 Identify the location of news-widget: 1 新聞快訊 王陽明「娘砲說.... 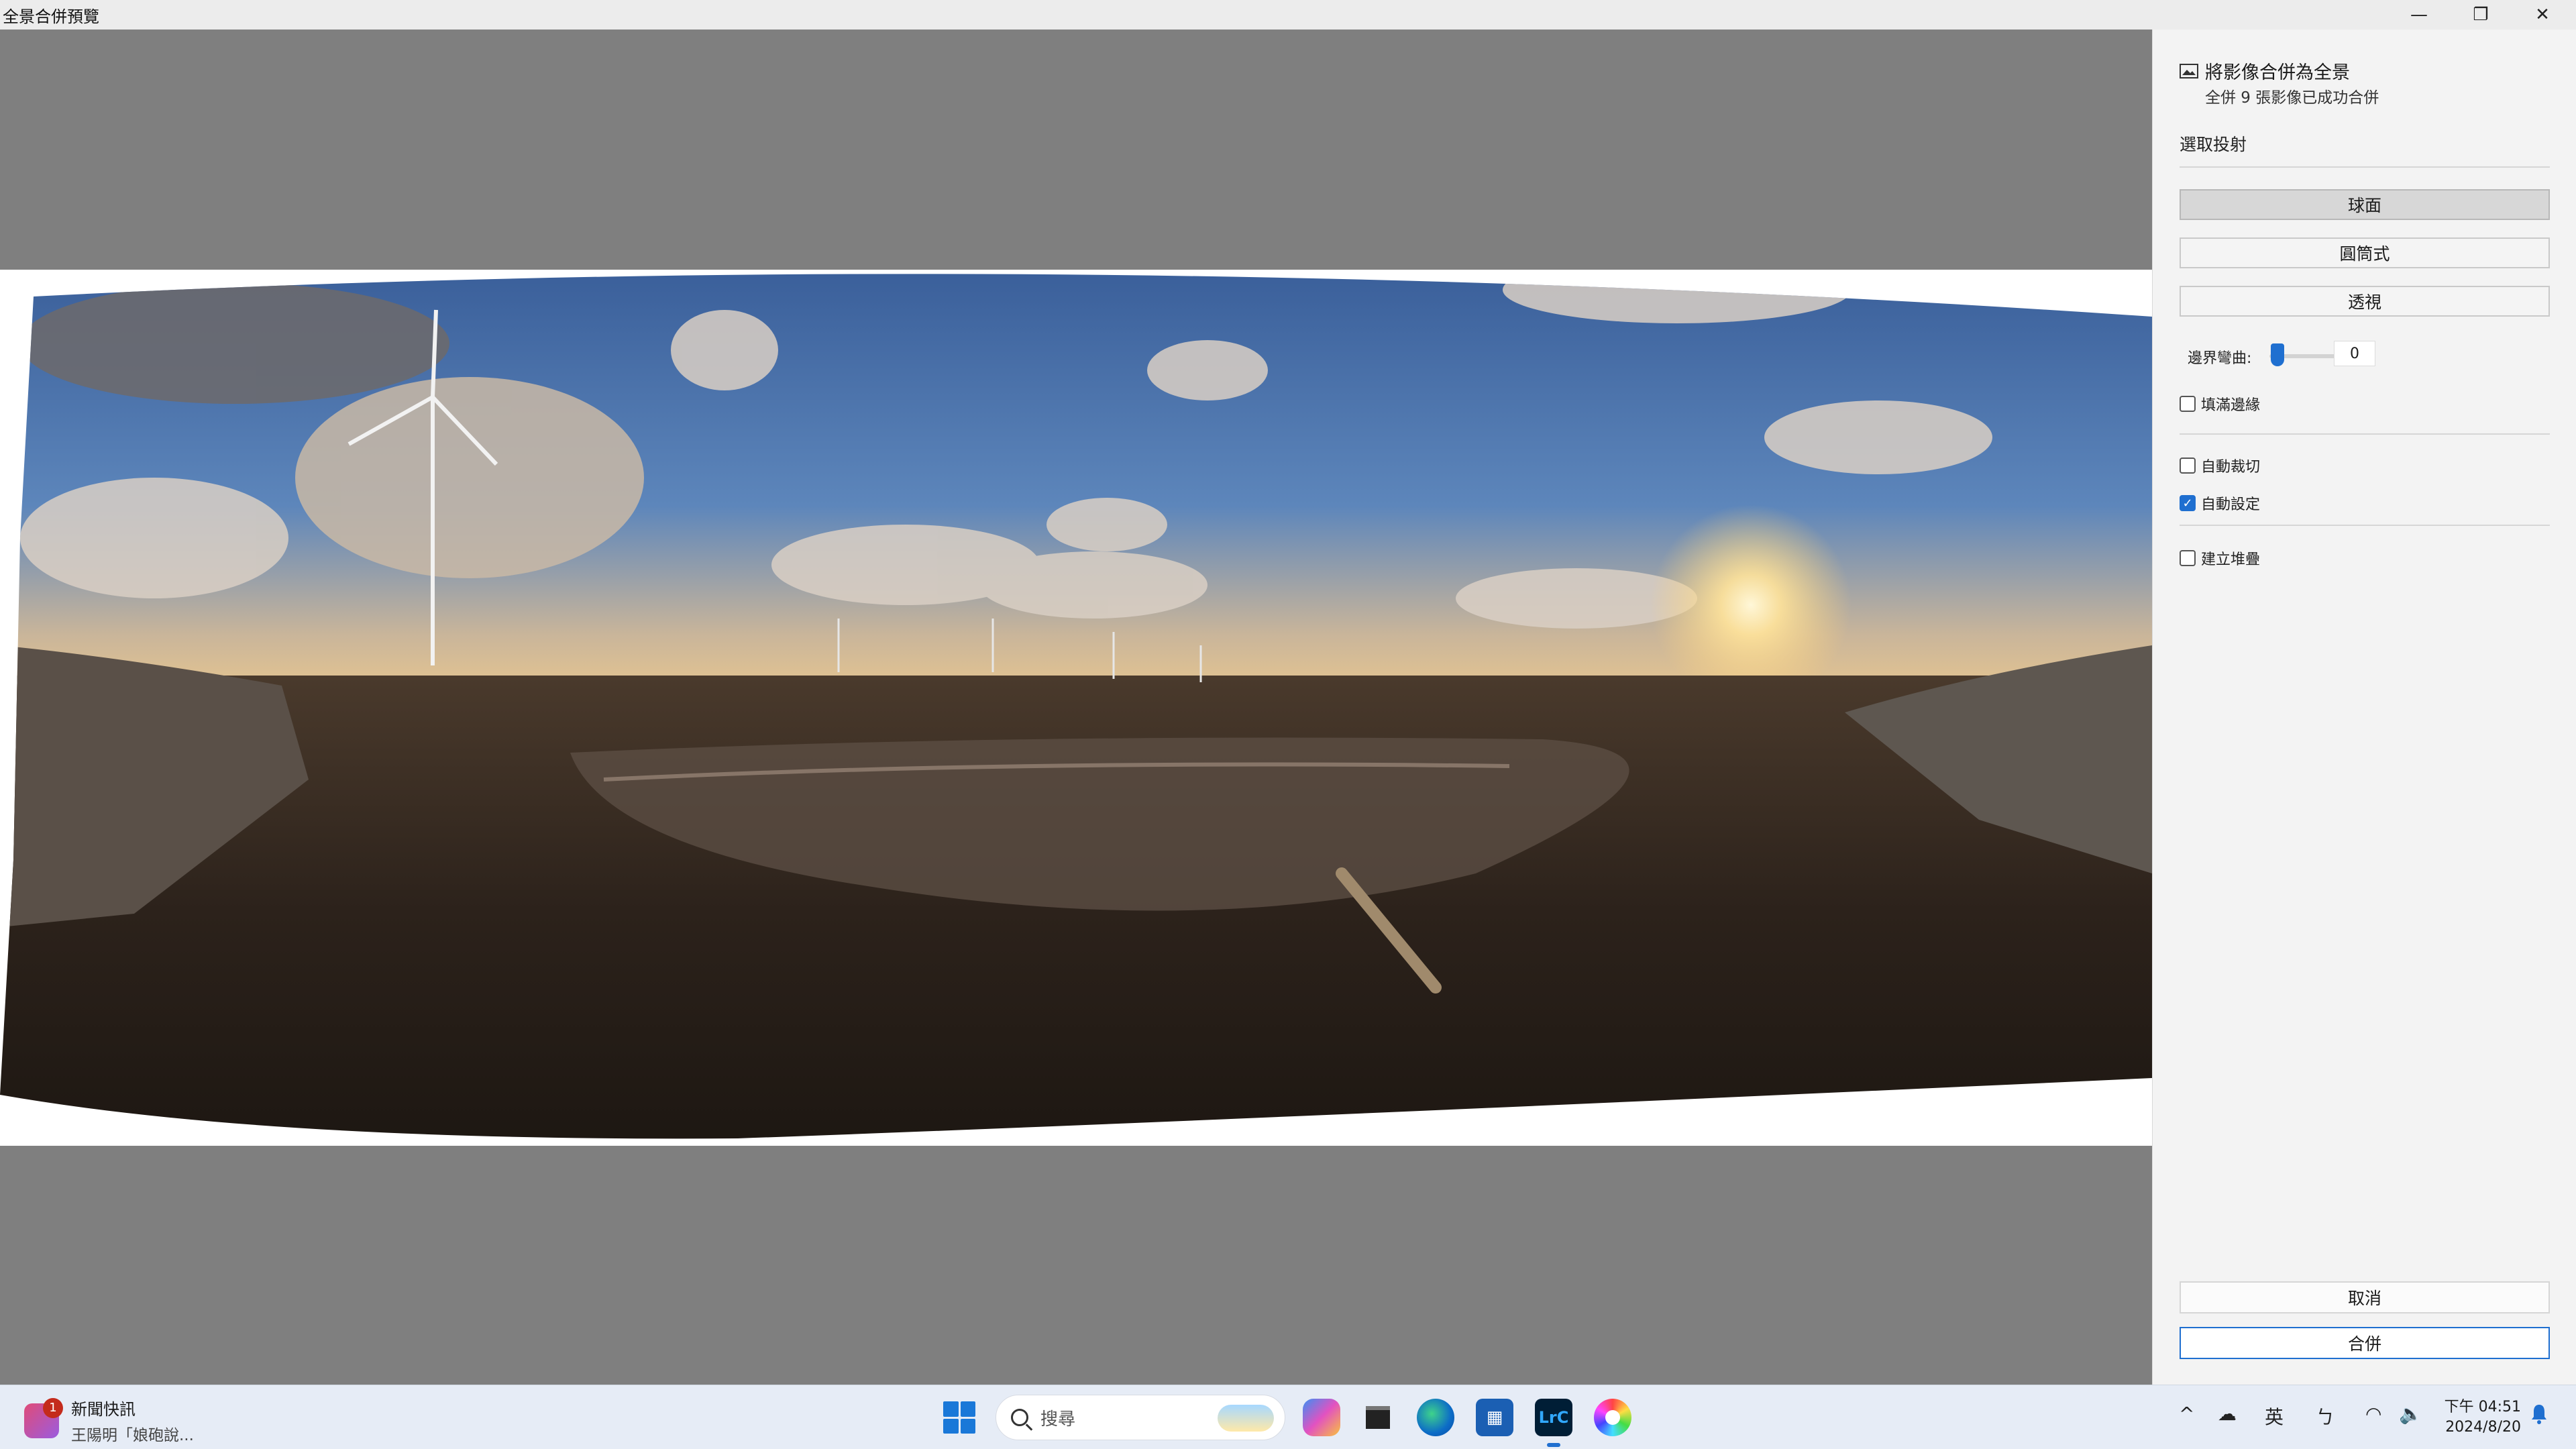
(109, 1420).